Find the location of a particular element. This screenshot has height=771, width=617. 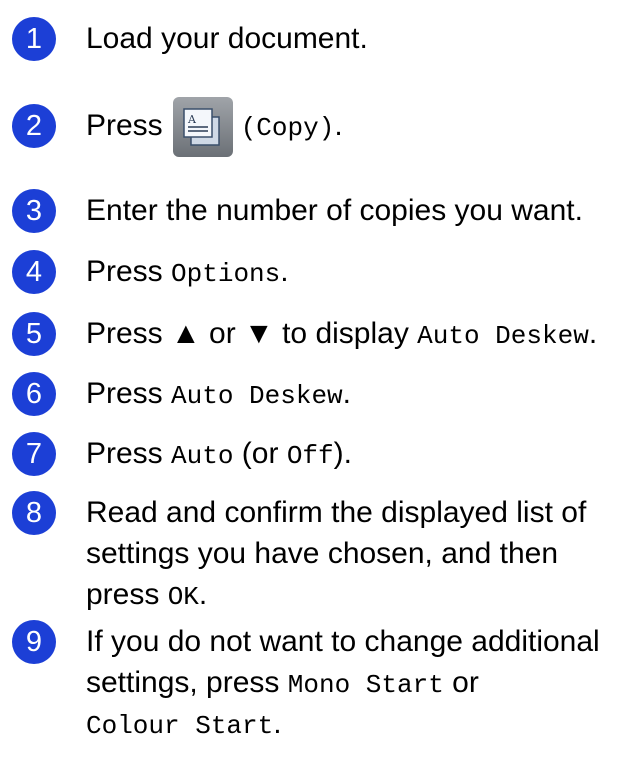

step-2-text: Press A (Copy). is located at coordinates (350, 127).